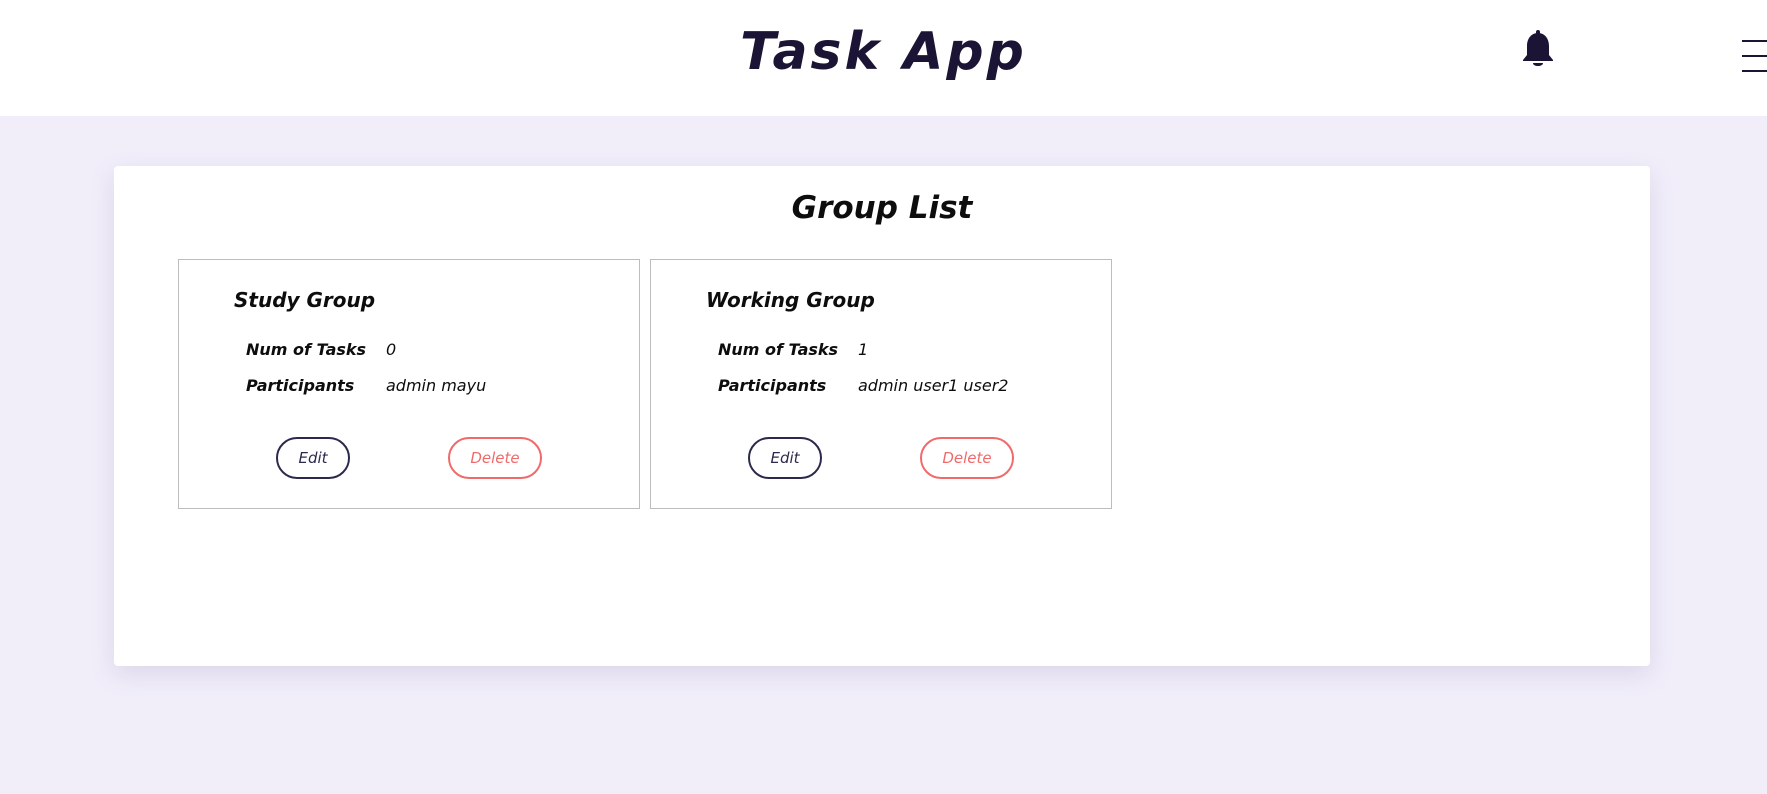 The width and height of the screenshot is (1767, 794). Describe the element at coordinates (933, 385) in the screenshot. I see `participants-value: admin user1 user2` at that location.